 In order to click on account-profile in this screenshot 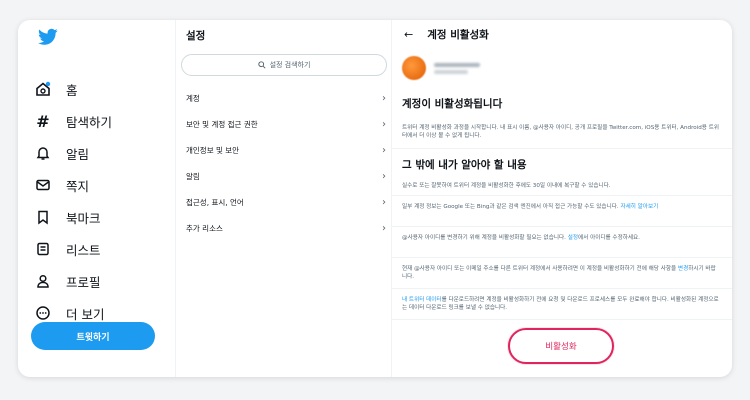, I will do `click(441, 68)`.